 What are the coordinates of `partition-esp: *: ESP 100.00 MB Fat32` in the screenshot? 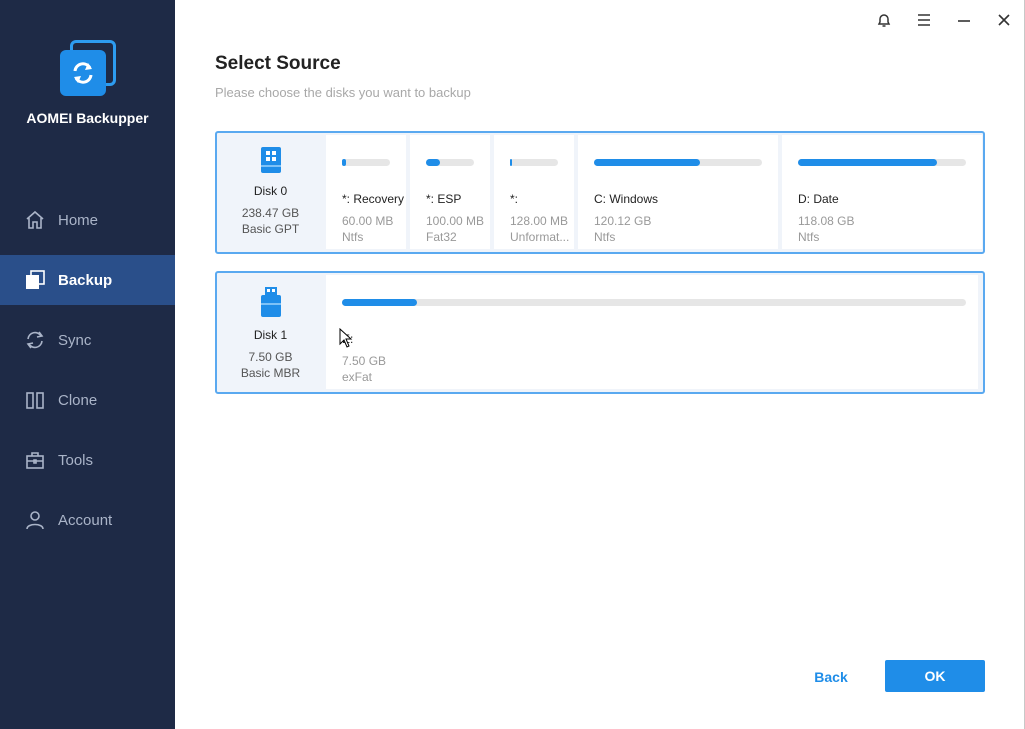 It's located at (450, 192).